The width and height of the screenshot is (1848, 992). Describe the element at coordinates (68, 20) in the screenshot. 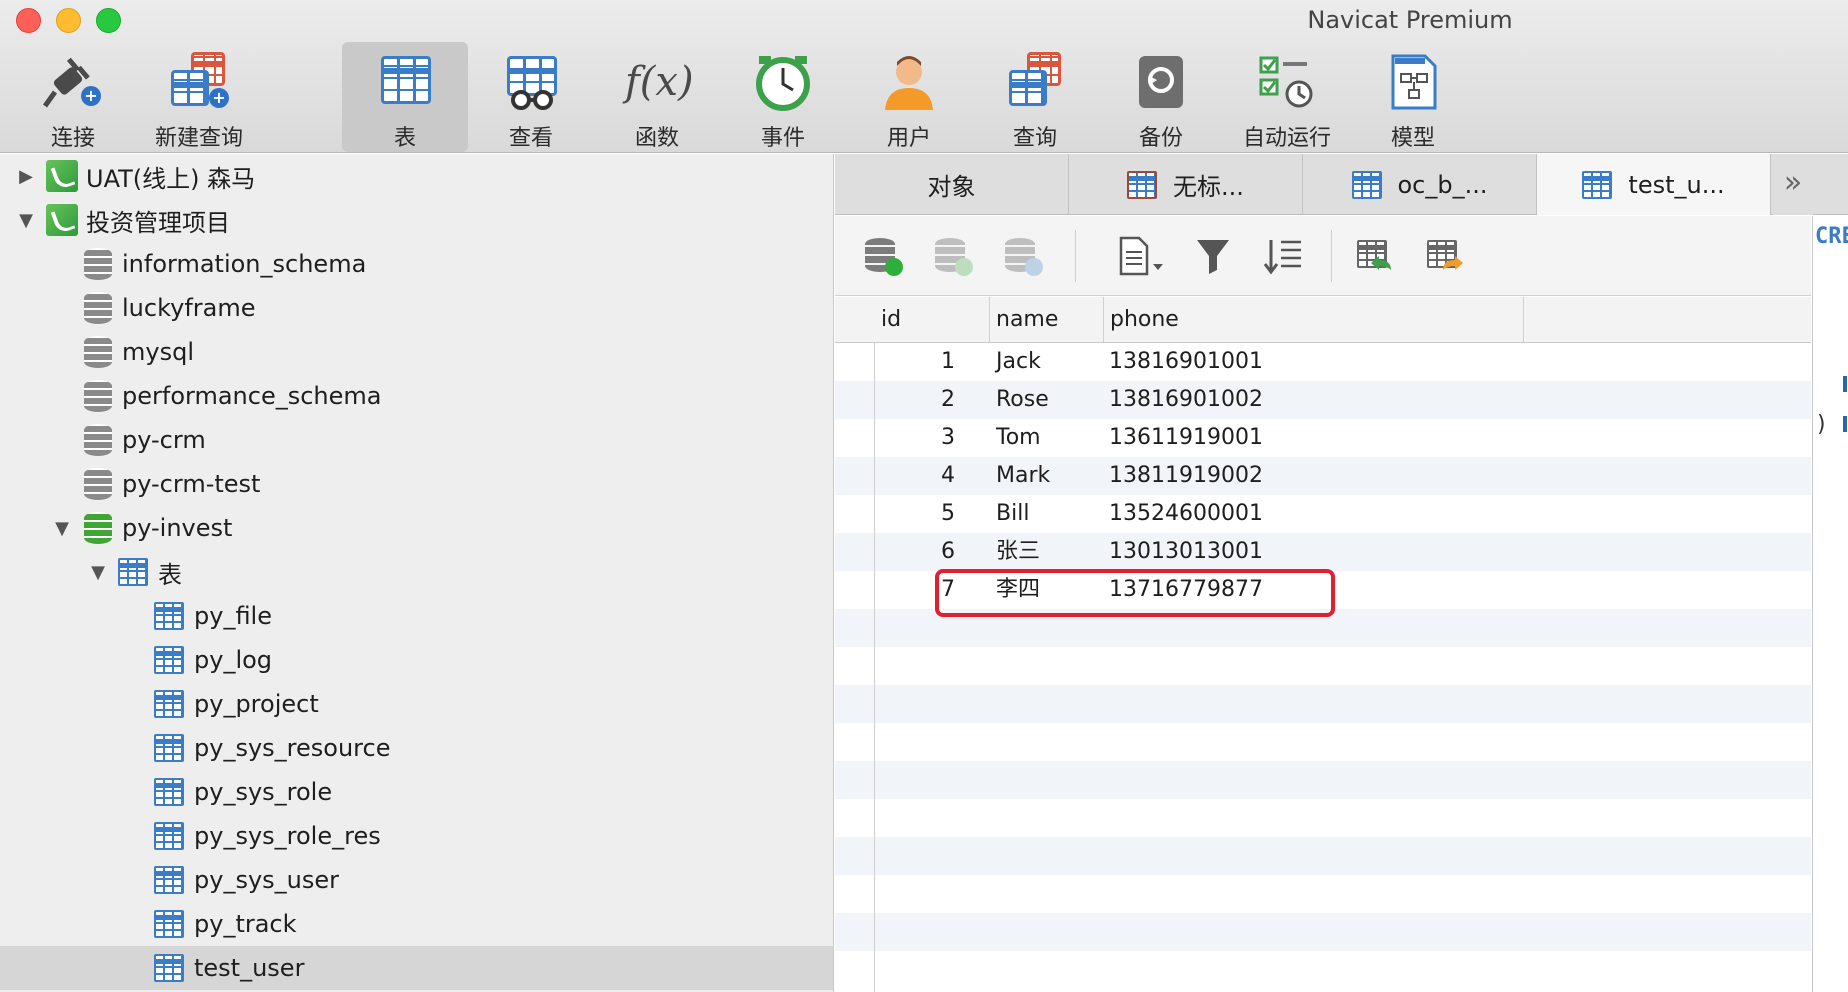

I see `minimize-window-button` at that location.